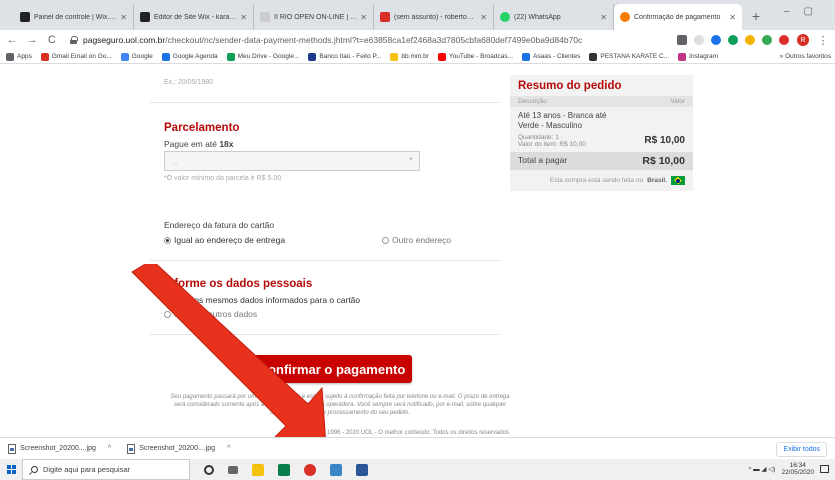 The width and height of the screenshot is (835, 480). I want to click on bookmark-item: Google, so click(136, 56).